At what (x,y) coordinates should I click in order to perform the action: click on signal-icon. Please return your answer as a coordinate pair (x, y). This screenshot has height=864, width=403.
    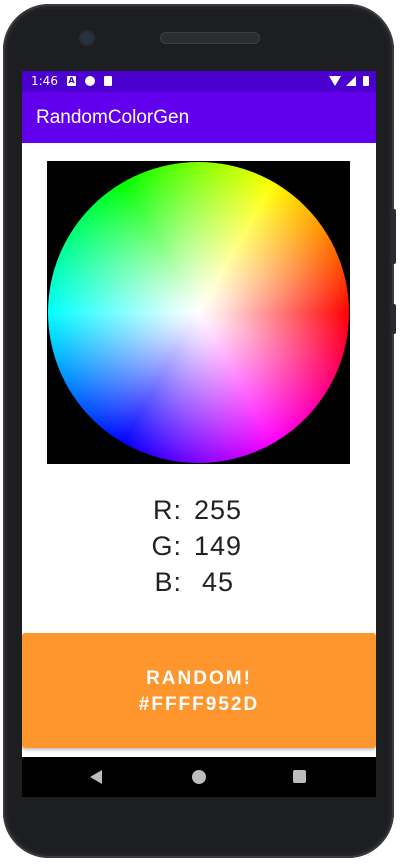
    Looking at the image, I should click on (351, 81).